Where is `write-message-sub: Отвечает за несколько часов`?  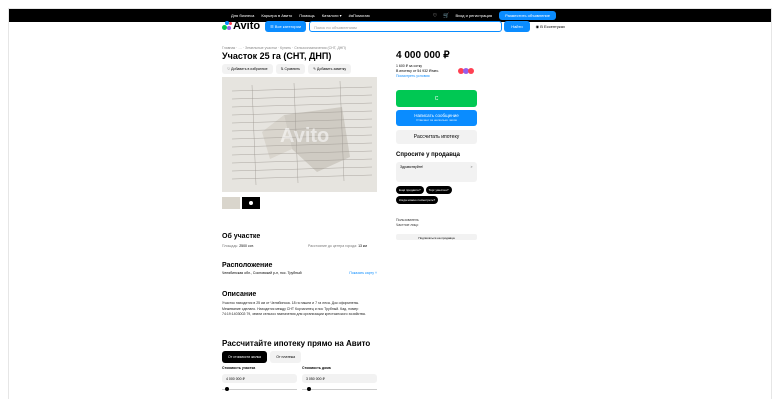
write-message-sub: Отвечает за несколько часов is located at coordinates (436, 120).